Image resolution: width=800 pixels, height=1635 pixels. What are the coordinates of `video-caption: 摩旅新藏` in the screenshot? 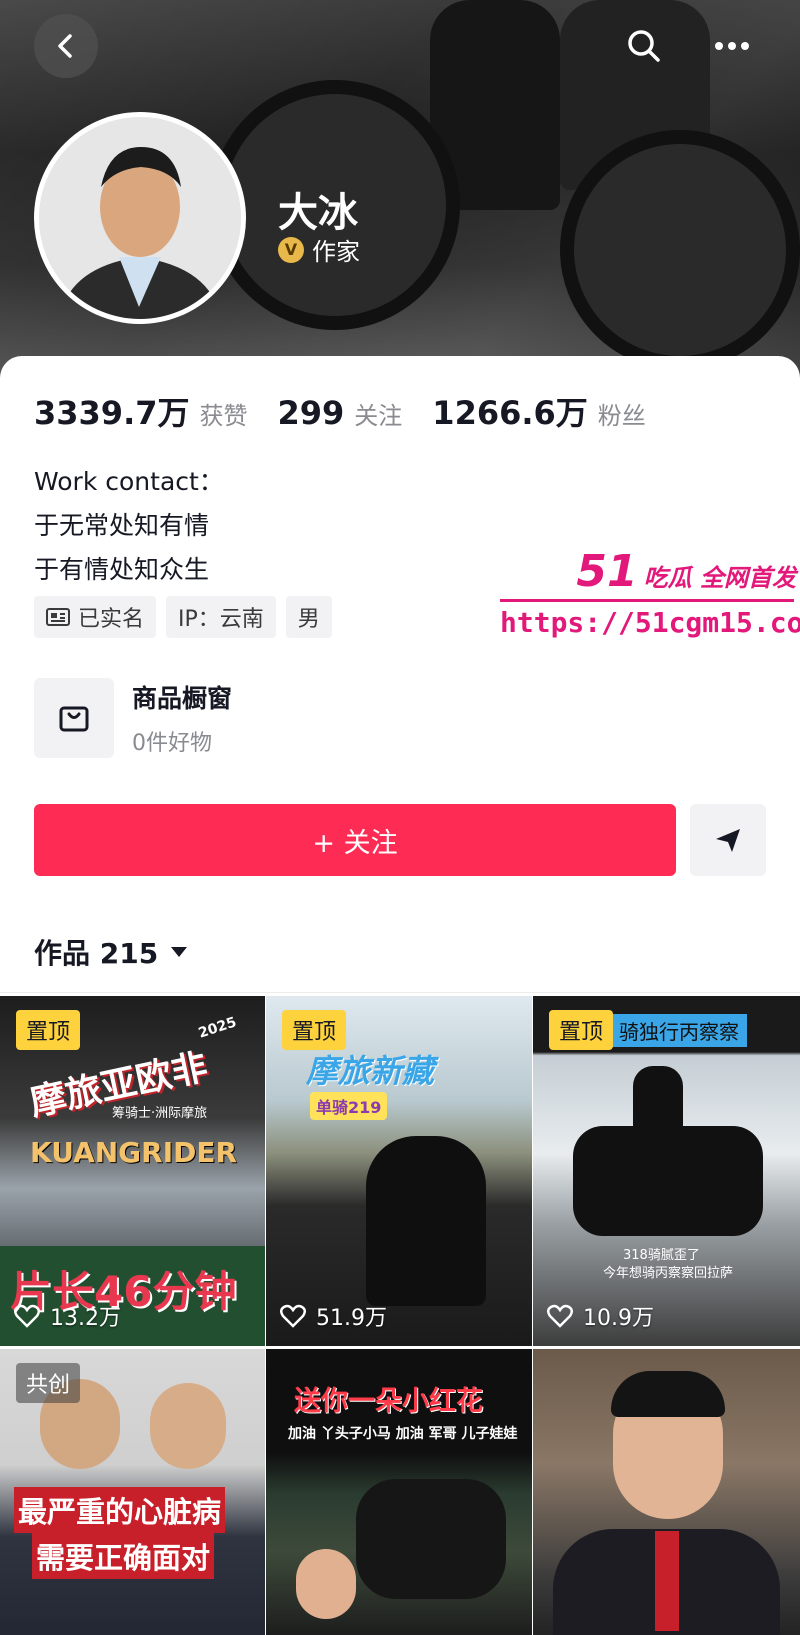 It's located at (370, 1071).